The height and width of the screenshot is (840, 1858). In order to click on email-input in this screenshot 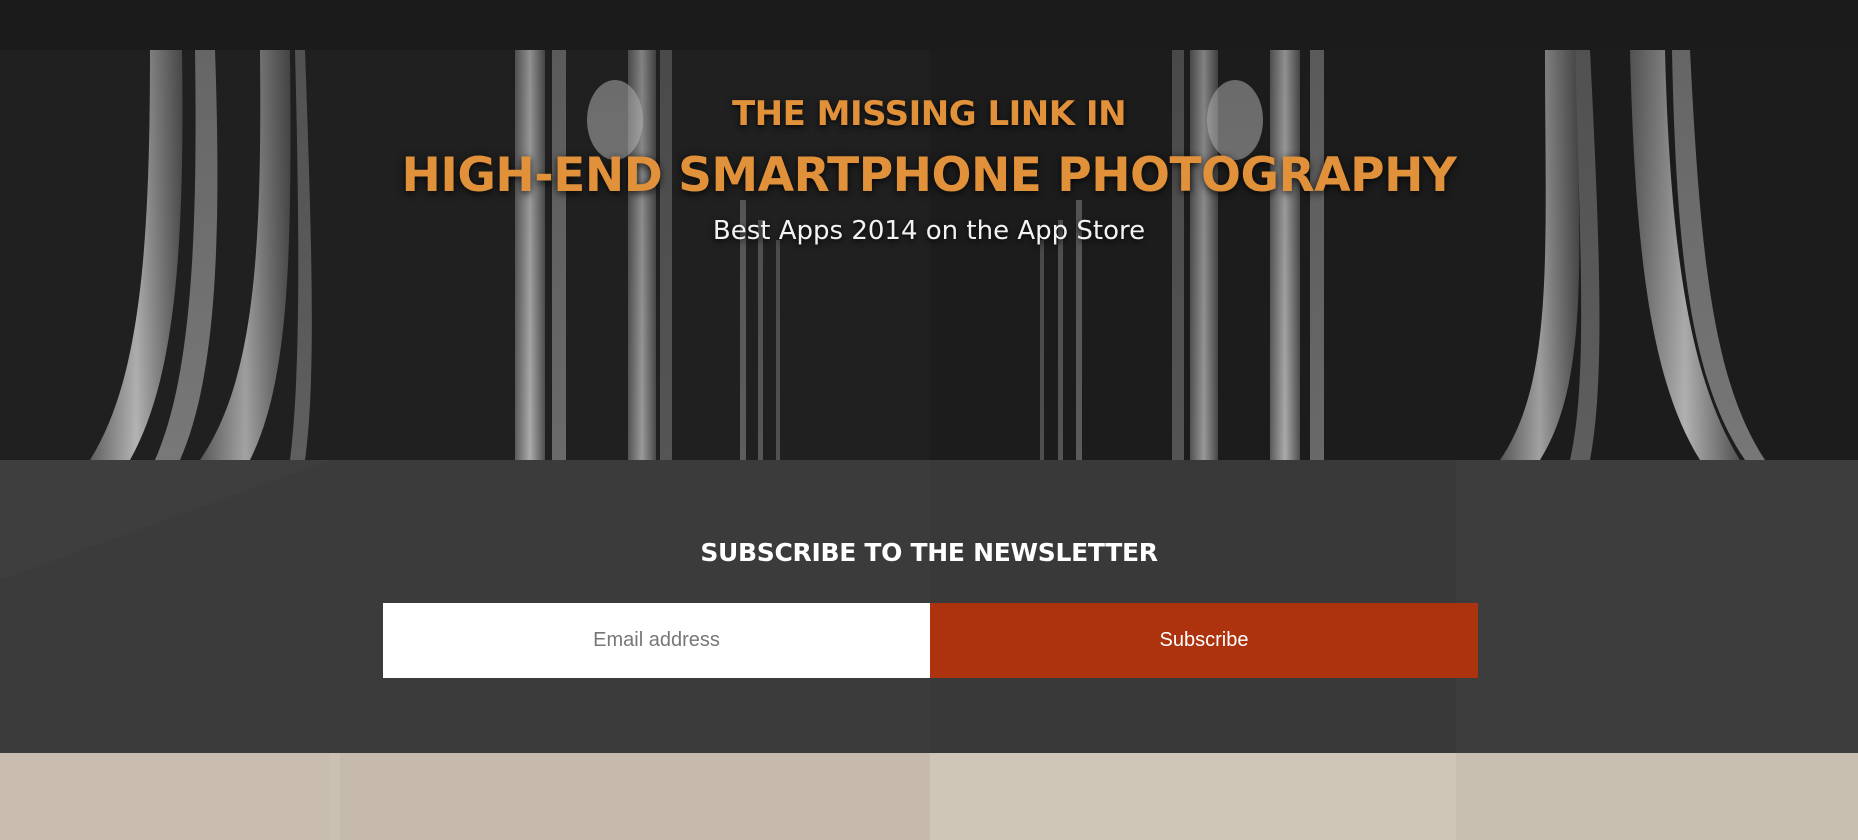, I will do `click(656, 640)`.